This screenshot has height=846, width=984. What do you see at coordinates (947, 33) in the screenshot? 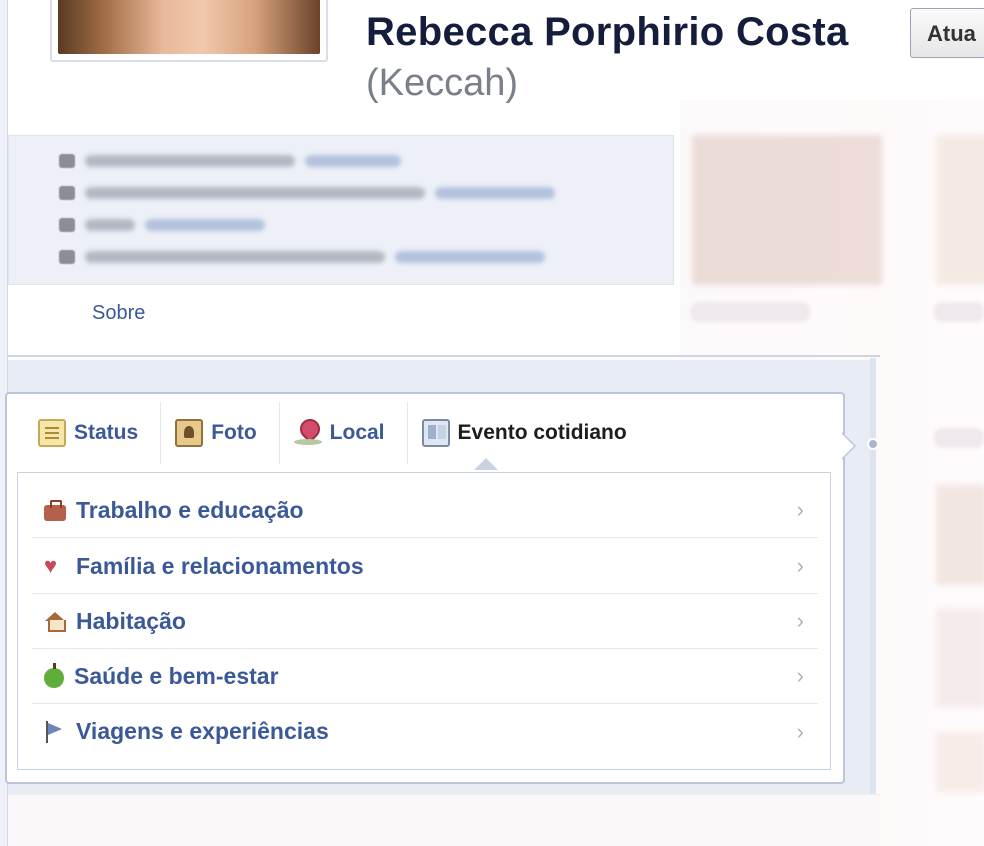
I see `update-info-button: Atua` at bounding box center [947, 33].